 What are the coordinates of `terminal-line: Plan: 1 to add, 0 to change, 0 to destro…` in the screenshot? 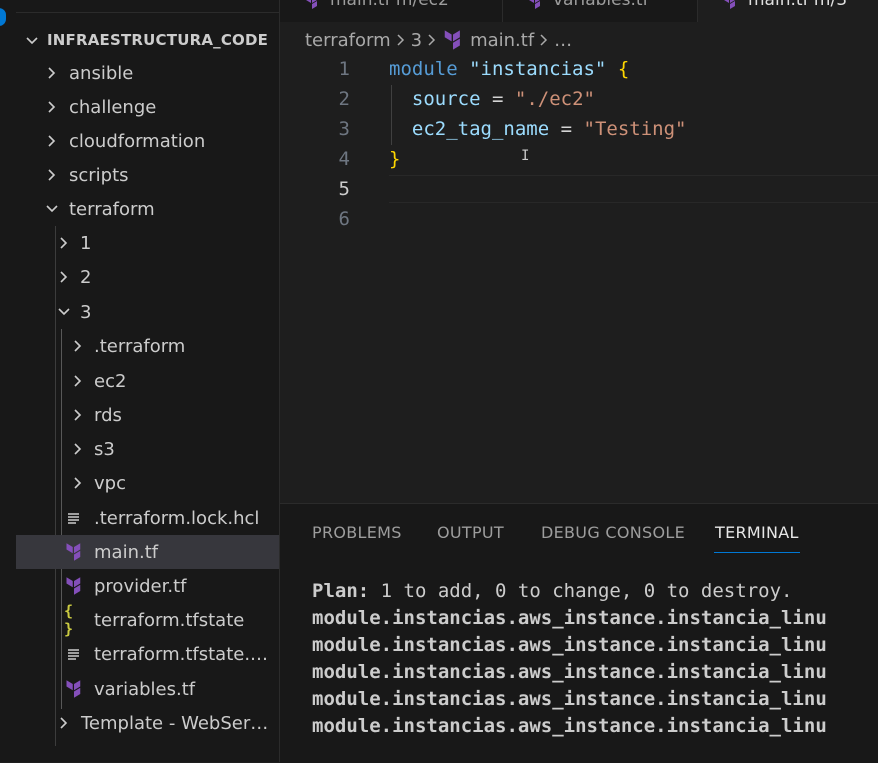 It's located at (552, 591).